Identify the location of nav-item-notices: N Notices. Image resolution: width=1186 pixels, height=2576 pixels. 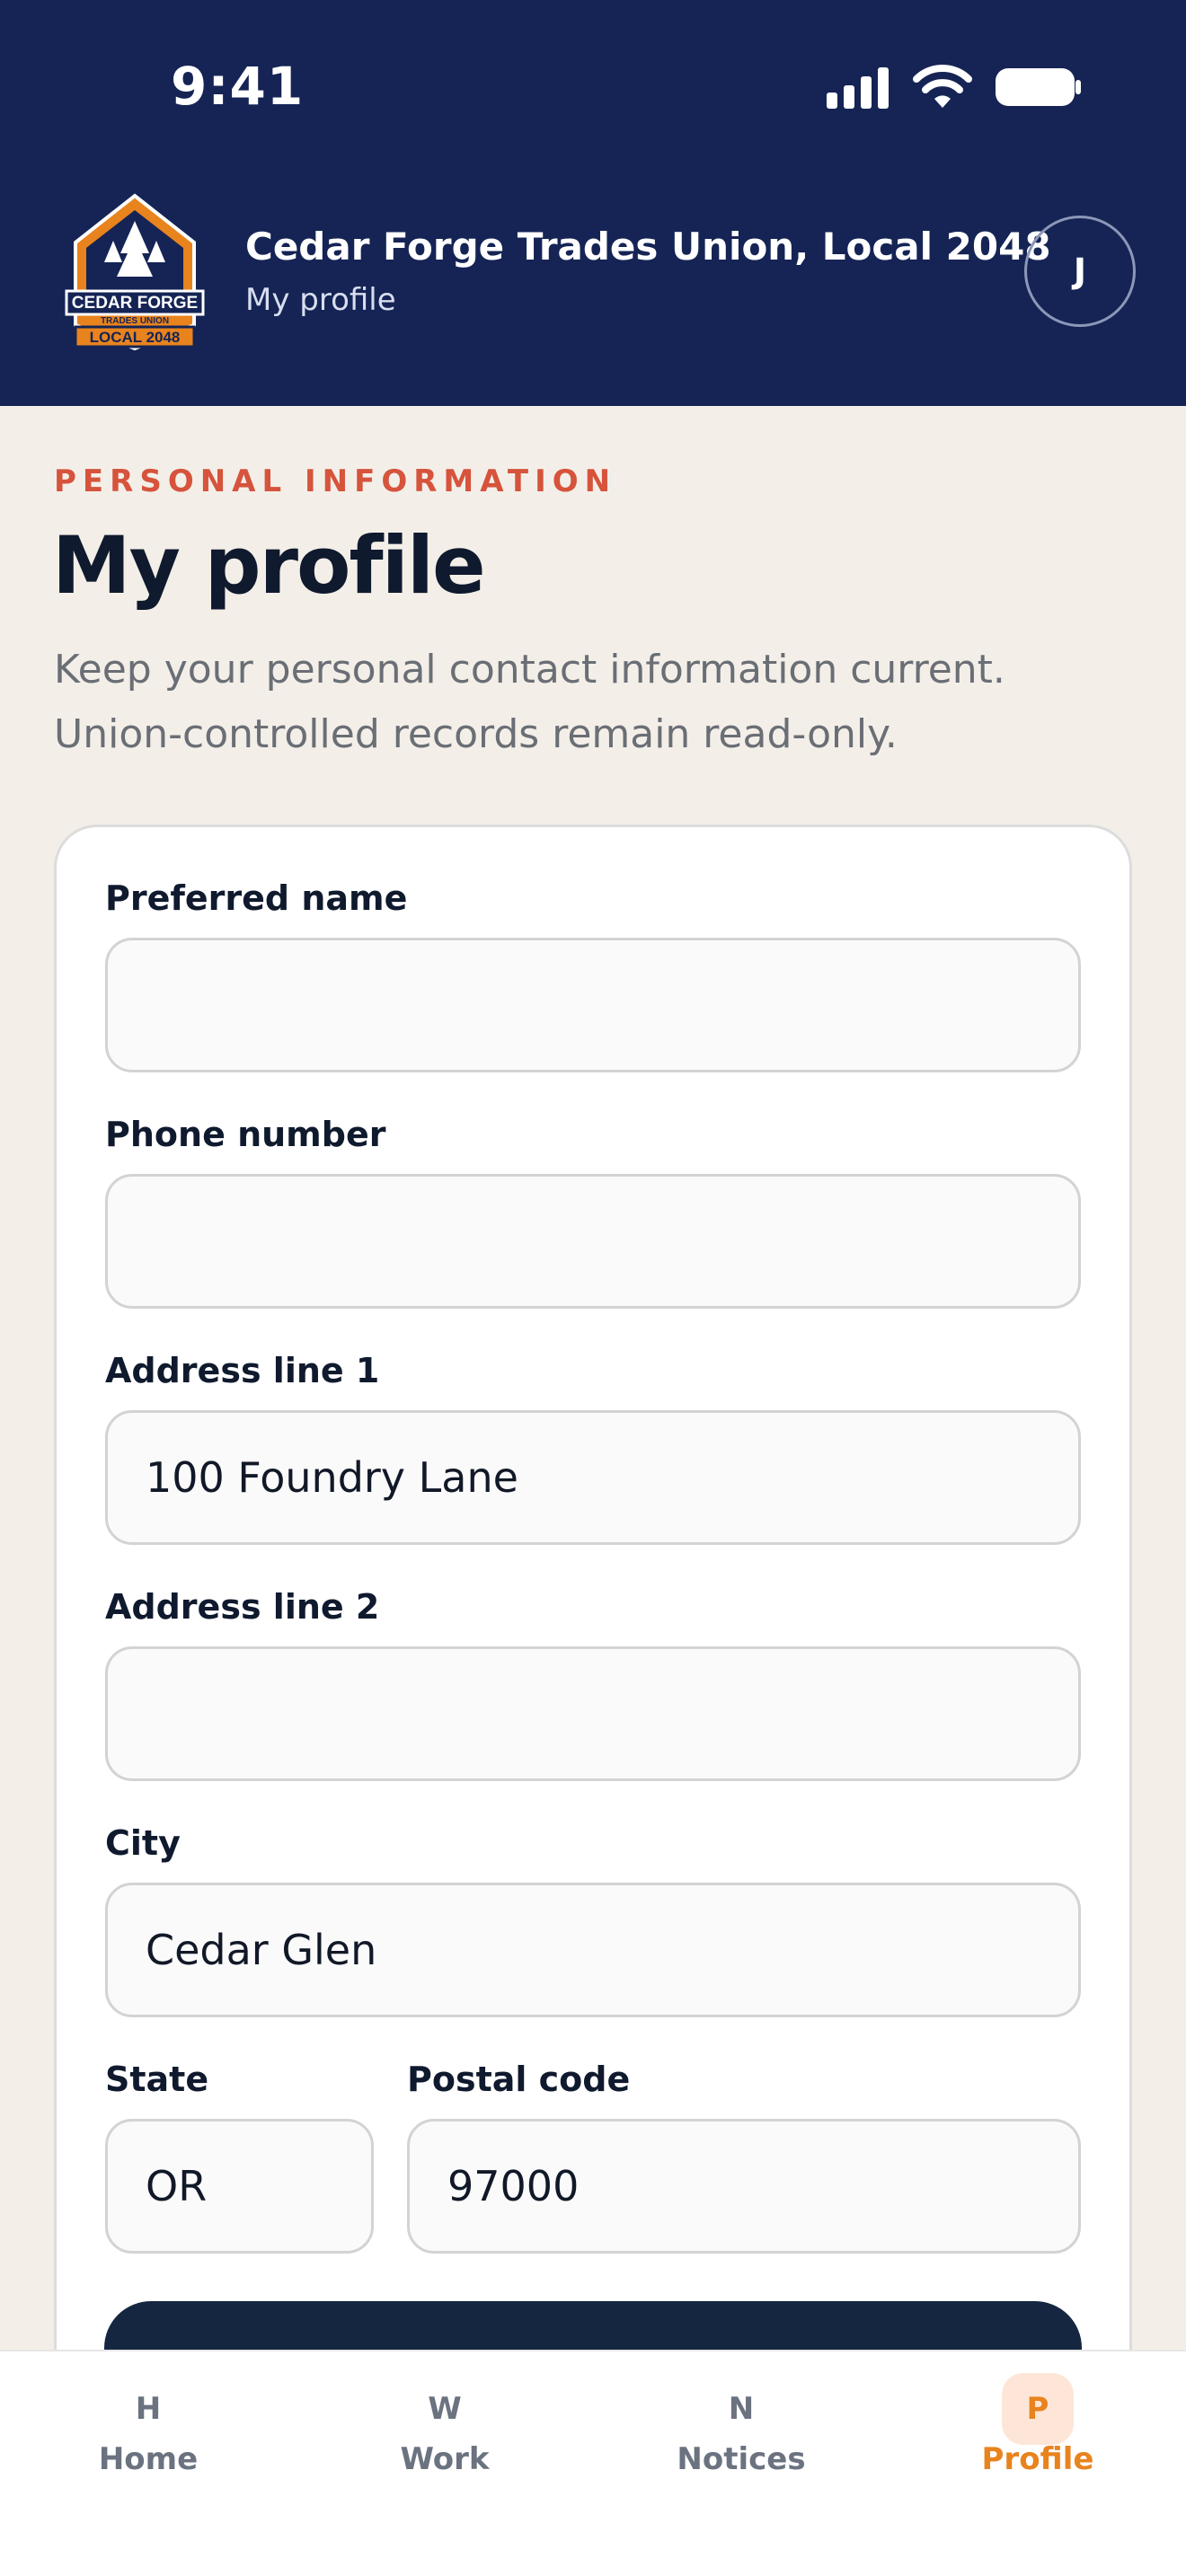
(741, 2441).